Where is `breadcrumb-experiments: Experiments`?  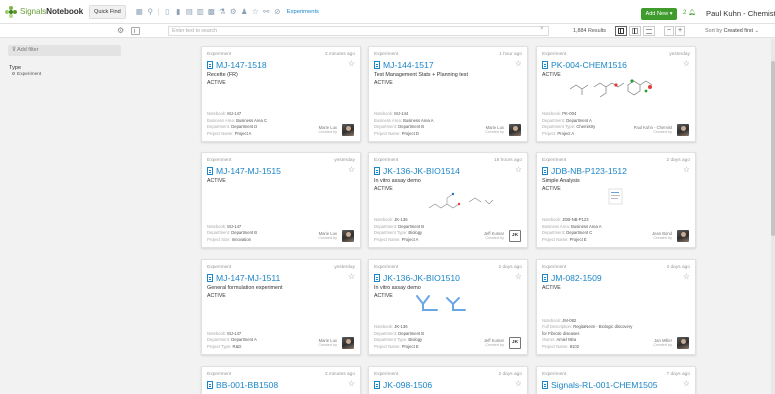
breadcrumb-experiments: Experiments is located at coordinates (303, 12).